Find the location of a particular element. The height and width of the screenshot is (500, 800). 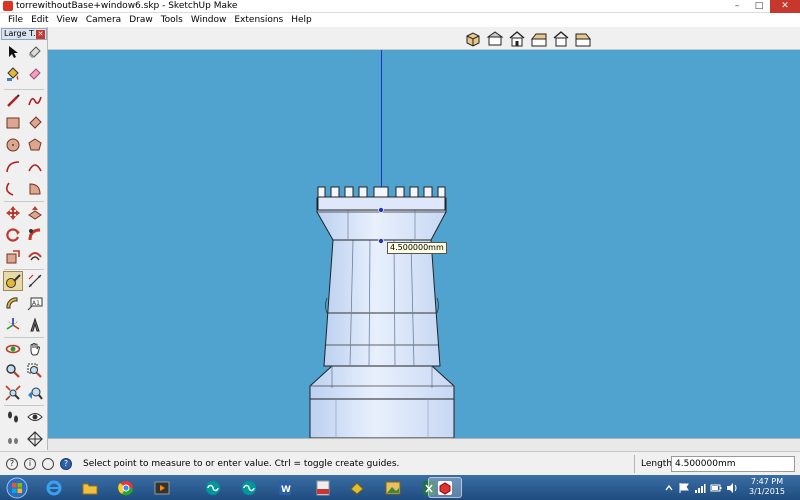

tray-expand-icon is located at coordinates (669, 488).